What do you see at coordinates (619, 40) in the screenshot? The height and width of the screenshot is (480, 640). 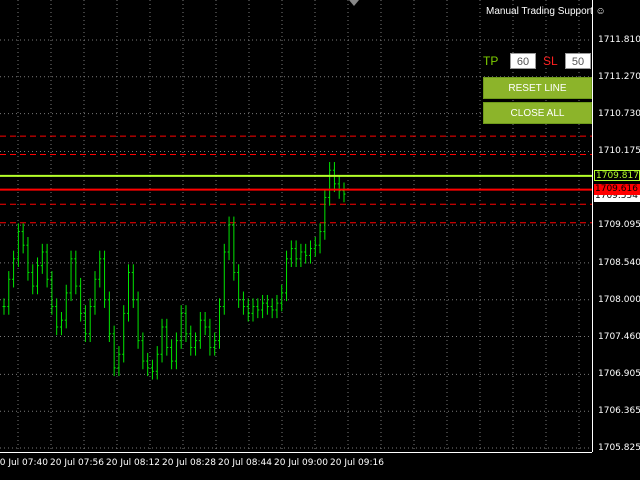 I see `price-tick-label: 1711.810` at bounding box center [619, 40].